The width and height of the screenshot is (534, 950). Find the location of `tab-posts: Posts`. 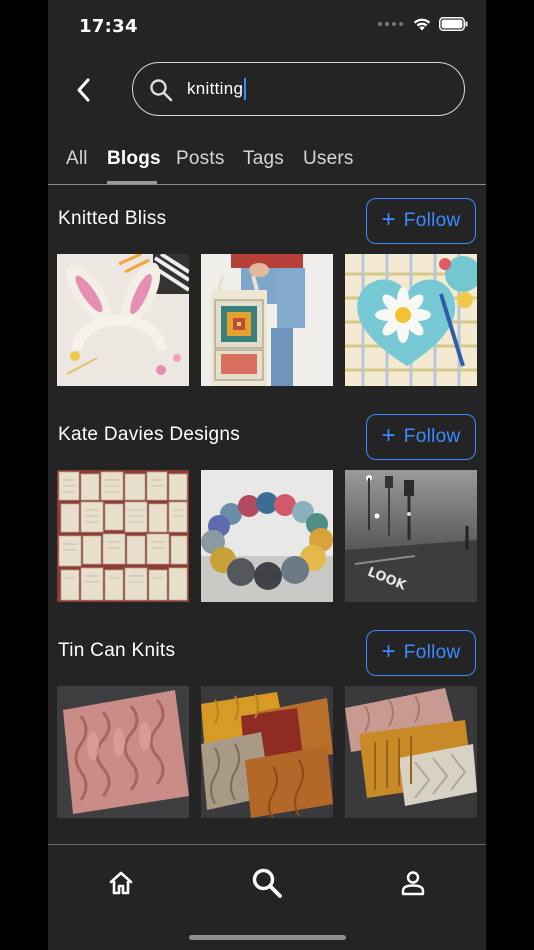

tab-posts: Posts is located at coordinates (200, 159).